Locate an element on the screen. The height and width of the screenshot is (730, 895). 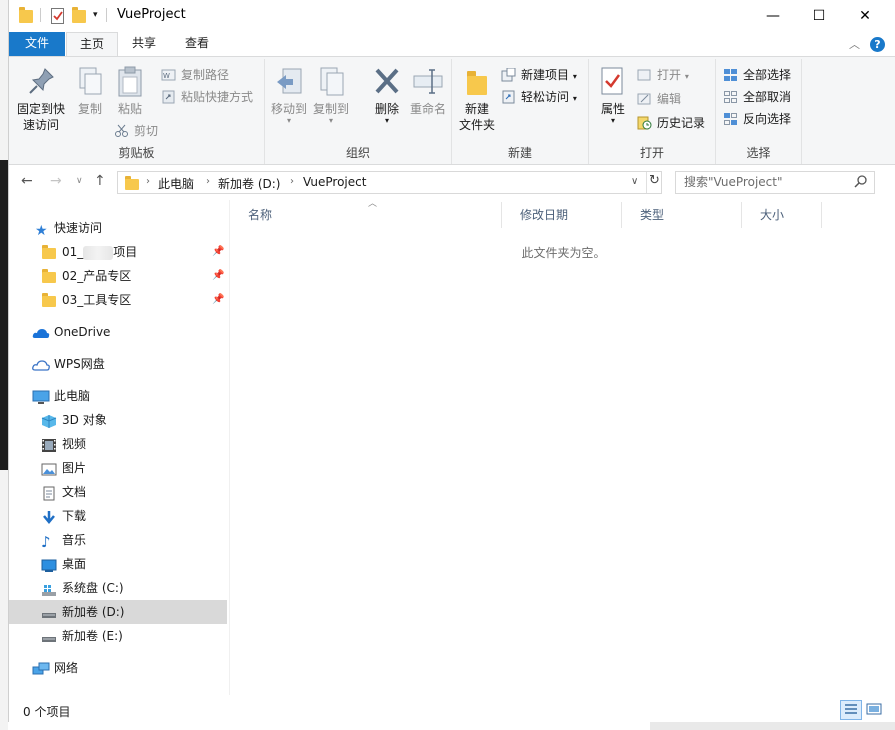
invert-selection-button: 反向选择 is located at coordinates (757, 119).